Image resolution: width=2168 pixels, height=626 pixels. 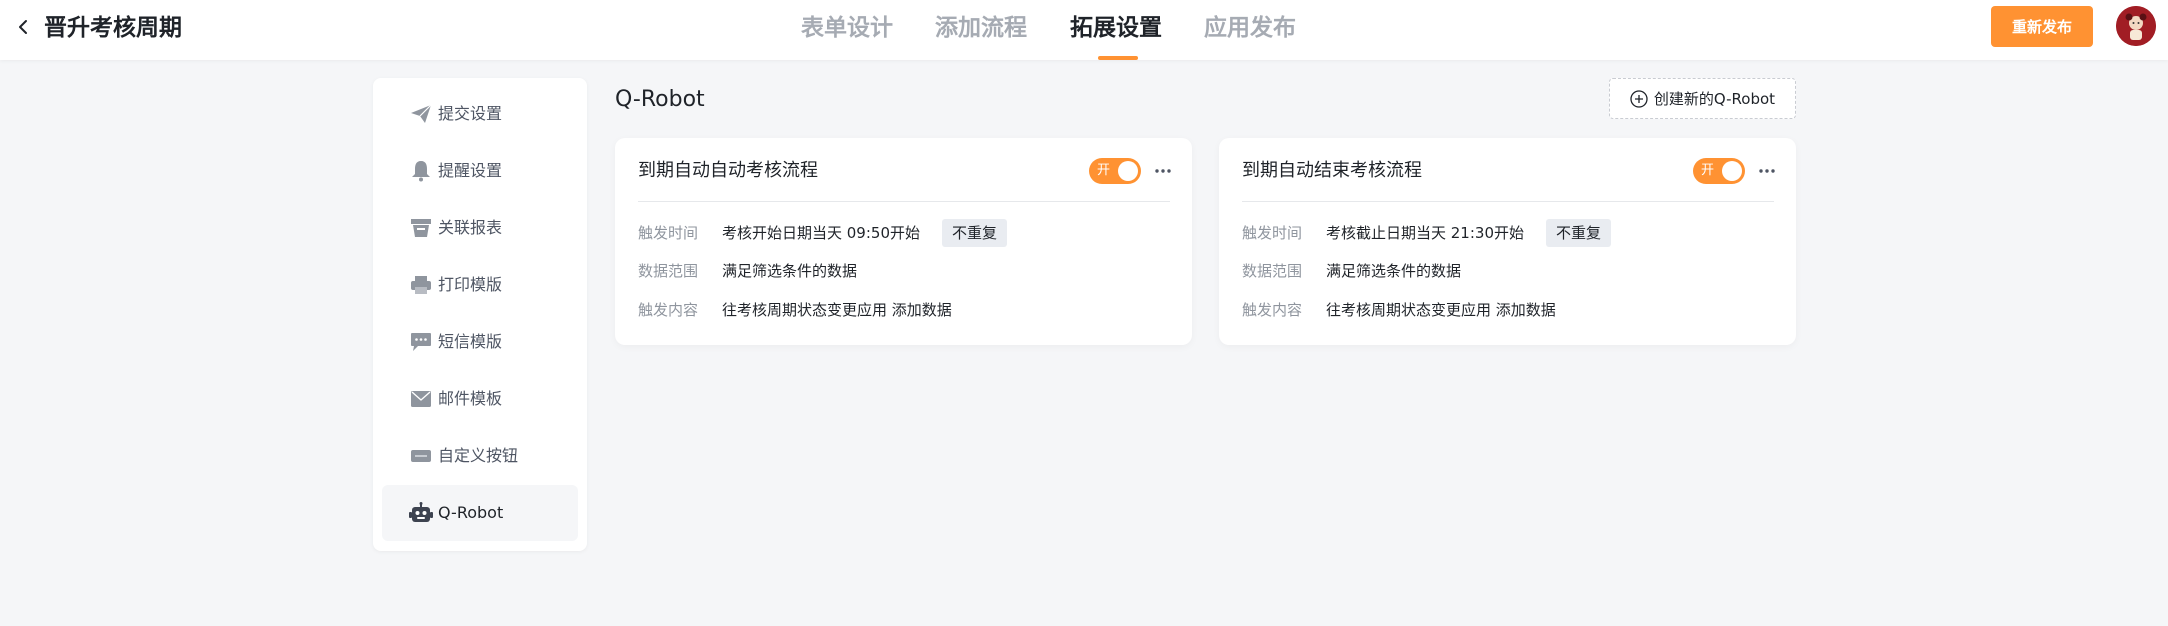 I want to click on top-header: 晋升考核周期 表单设计 添加流程 拓展设置 应用发布 重新发布, so click(x=1084, y=30).